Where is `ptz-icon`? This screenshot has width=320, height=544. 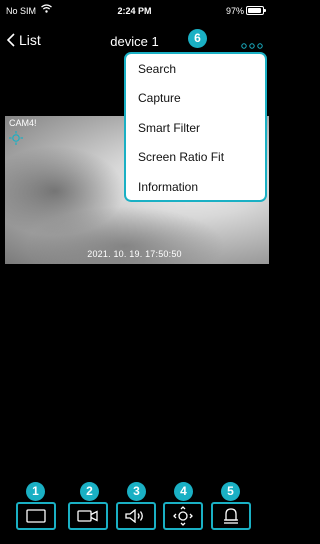 ptz-icon is located at coordinates (183, 516).